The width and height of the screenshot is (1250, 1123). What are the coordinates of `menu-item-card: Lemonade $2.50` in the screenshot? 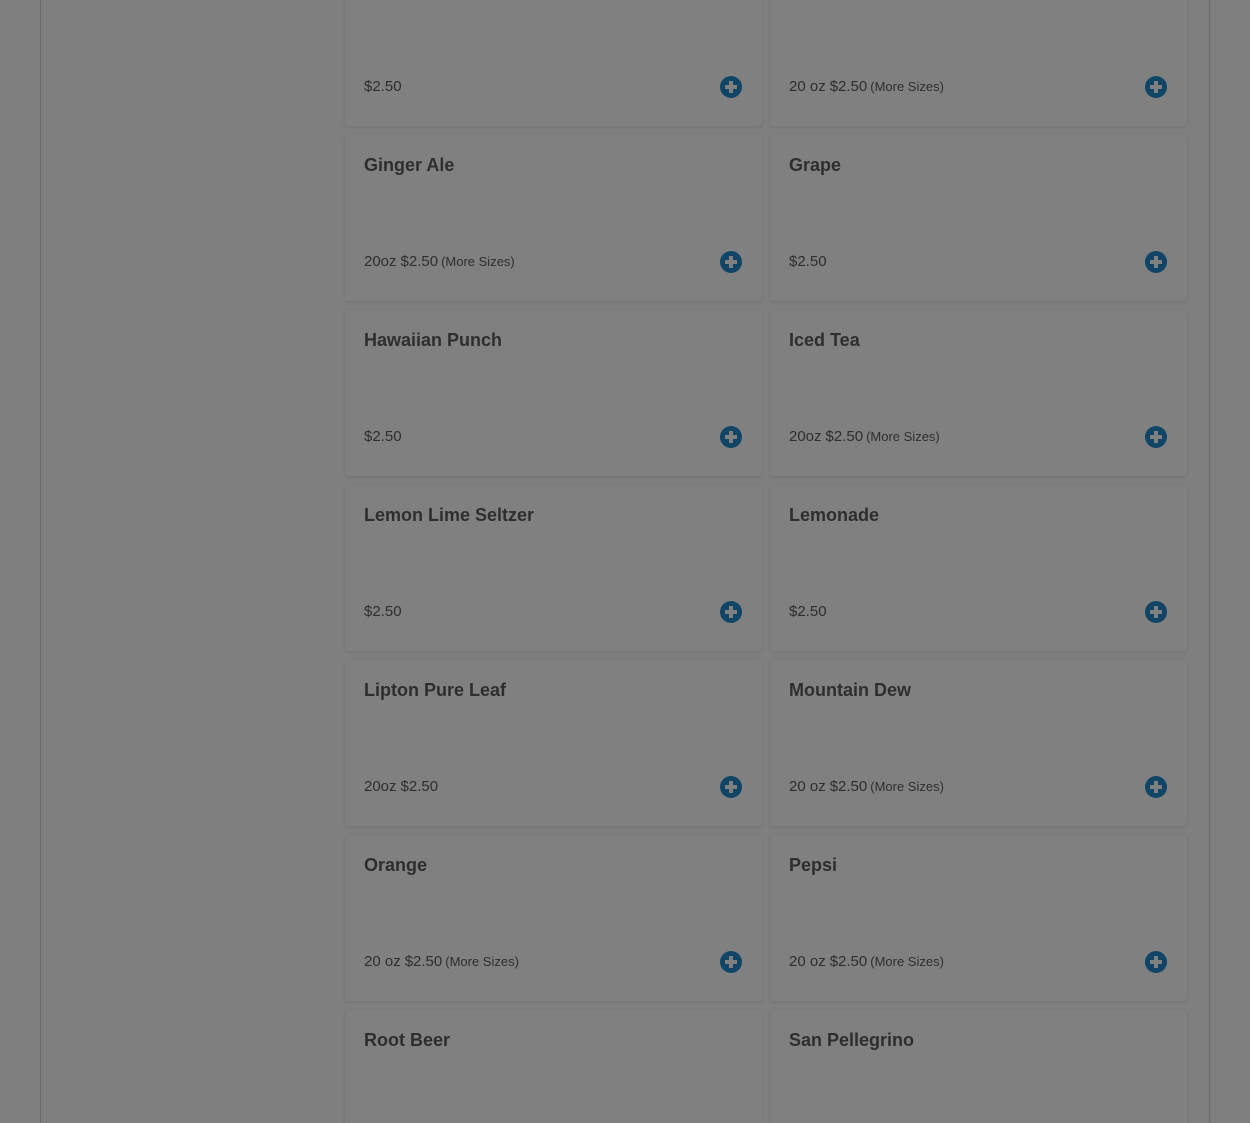 It's located at (978, 568).